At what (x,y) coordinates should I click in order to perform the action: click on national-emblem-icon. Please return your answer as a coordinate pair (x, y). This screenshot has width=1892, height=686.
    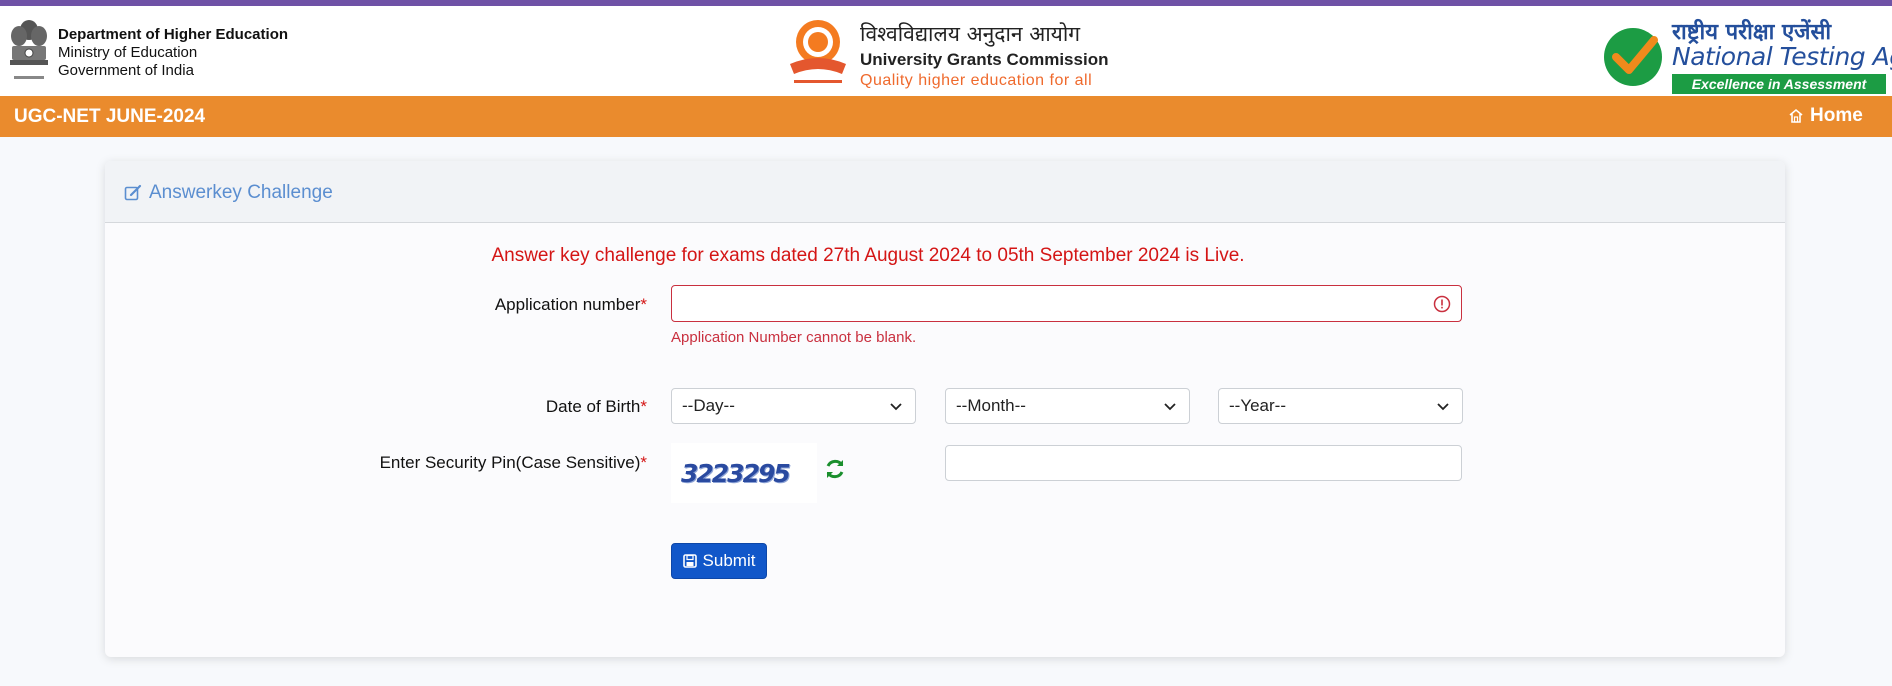
    Looking at the image, I should click on (29, 49).